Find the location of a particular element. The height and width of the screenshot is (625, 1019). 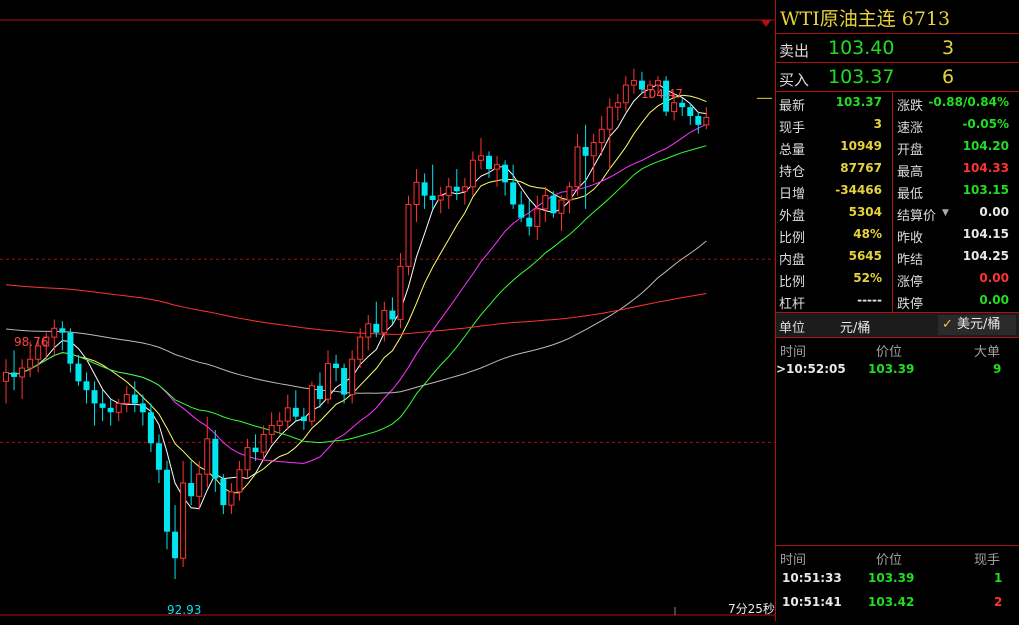

stat-value: 5645 is located at coordinates (865, 256).